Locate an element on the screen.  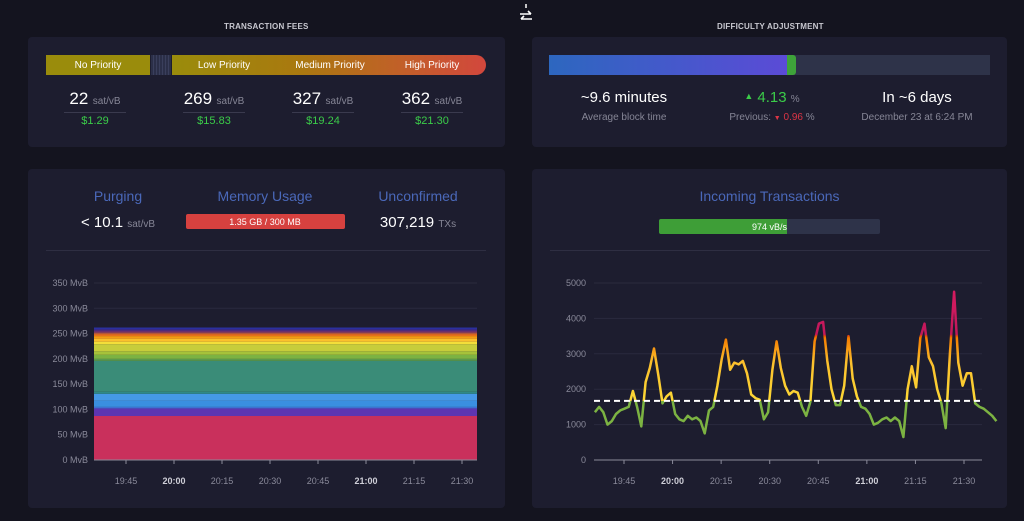
x-tick-label: 20:45 is located at coordinates (318, 481).